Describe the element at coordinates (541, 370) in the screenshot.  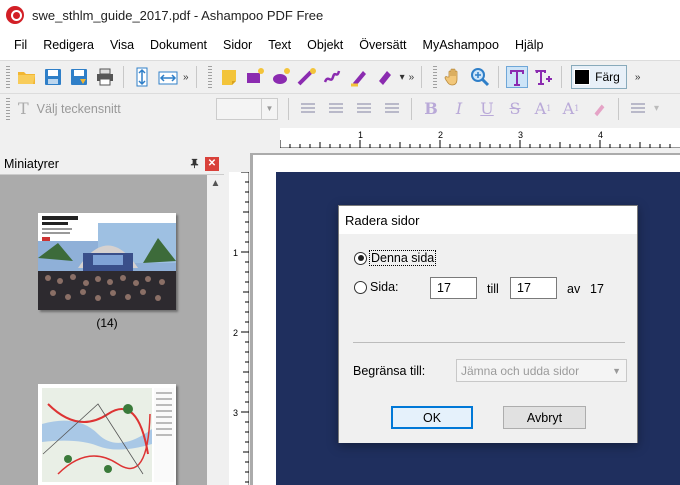
I see `limit-select: Jämna och udda sidor ▼` at that location.